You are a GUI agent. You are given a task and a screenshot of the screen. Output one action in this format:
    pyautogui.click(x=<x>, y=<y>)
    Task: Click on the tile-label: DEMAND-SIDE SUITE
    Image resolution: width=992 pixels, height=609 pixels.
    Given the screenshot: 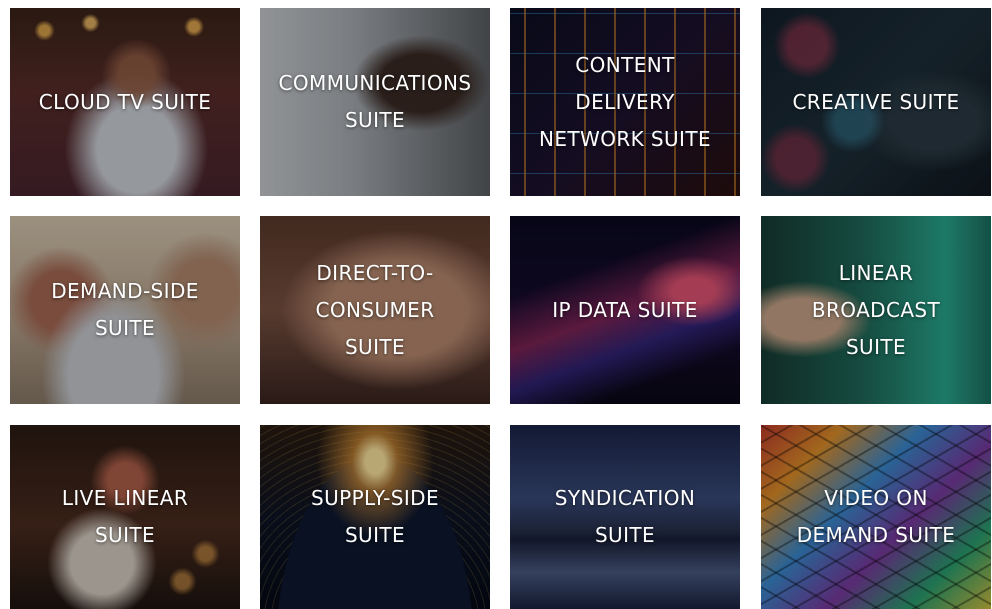 What is the action you would take?
    pyautogui.click(x=125, y=309)
    